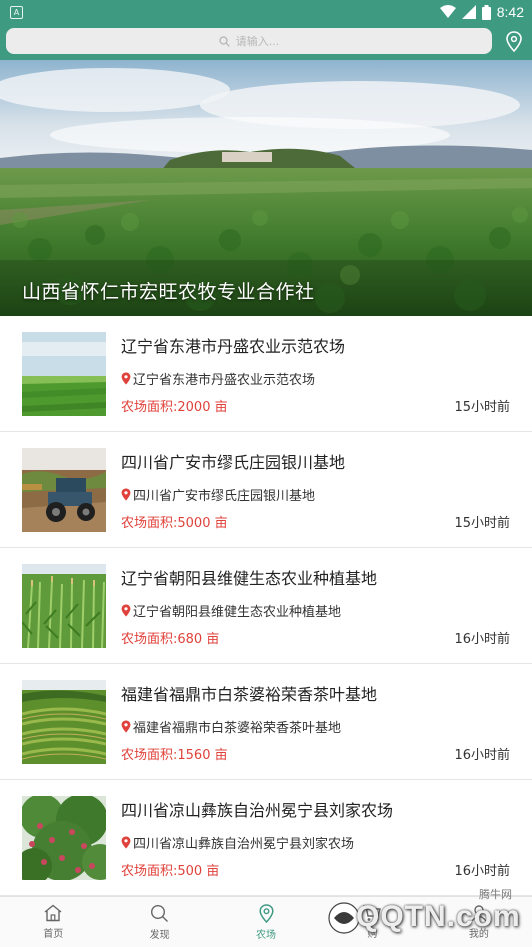  I want to click on tea-terraces-image, so click(64, 722).